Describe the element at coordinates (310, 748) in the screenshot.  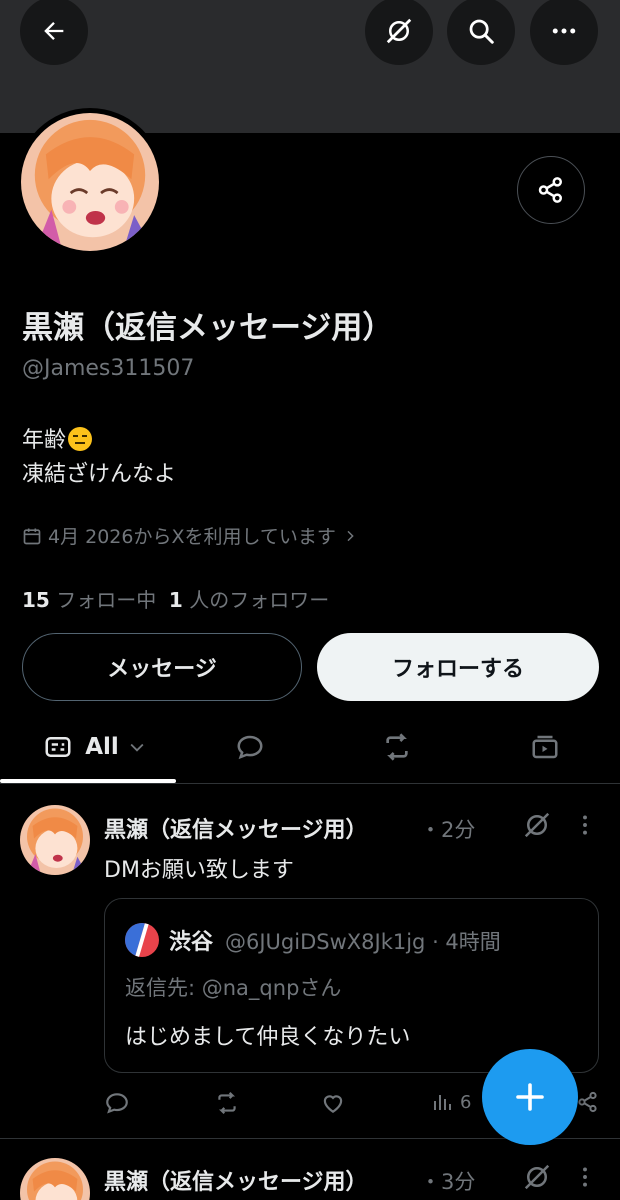
I see `profile-tabs: All` at that location.